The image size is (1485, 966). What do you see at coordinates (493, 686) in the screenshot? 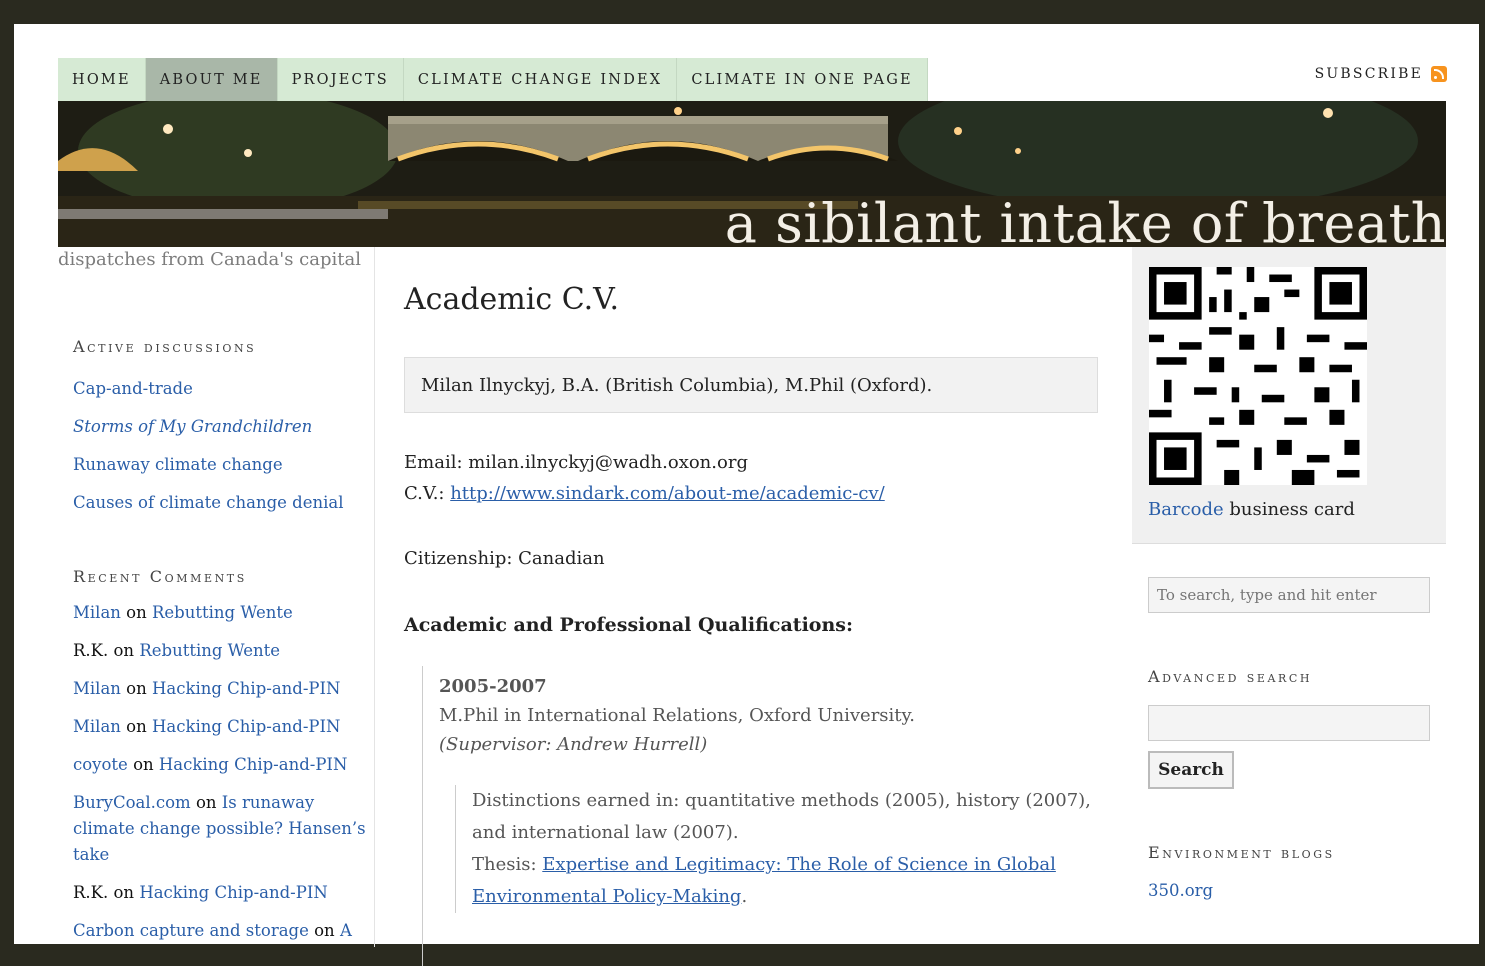
I see `entry-years: 2005-2007` at bounding box center [493, 686].